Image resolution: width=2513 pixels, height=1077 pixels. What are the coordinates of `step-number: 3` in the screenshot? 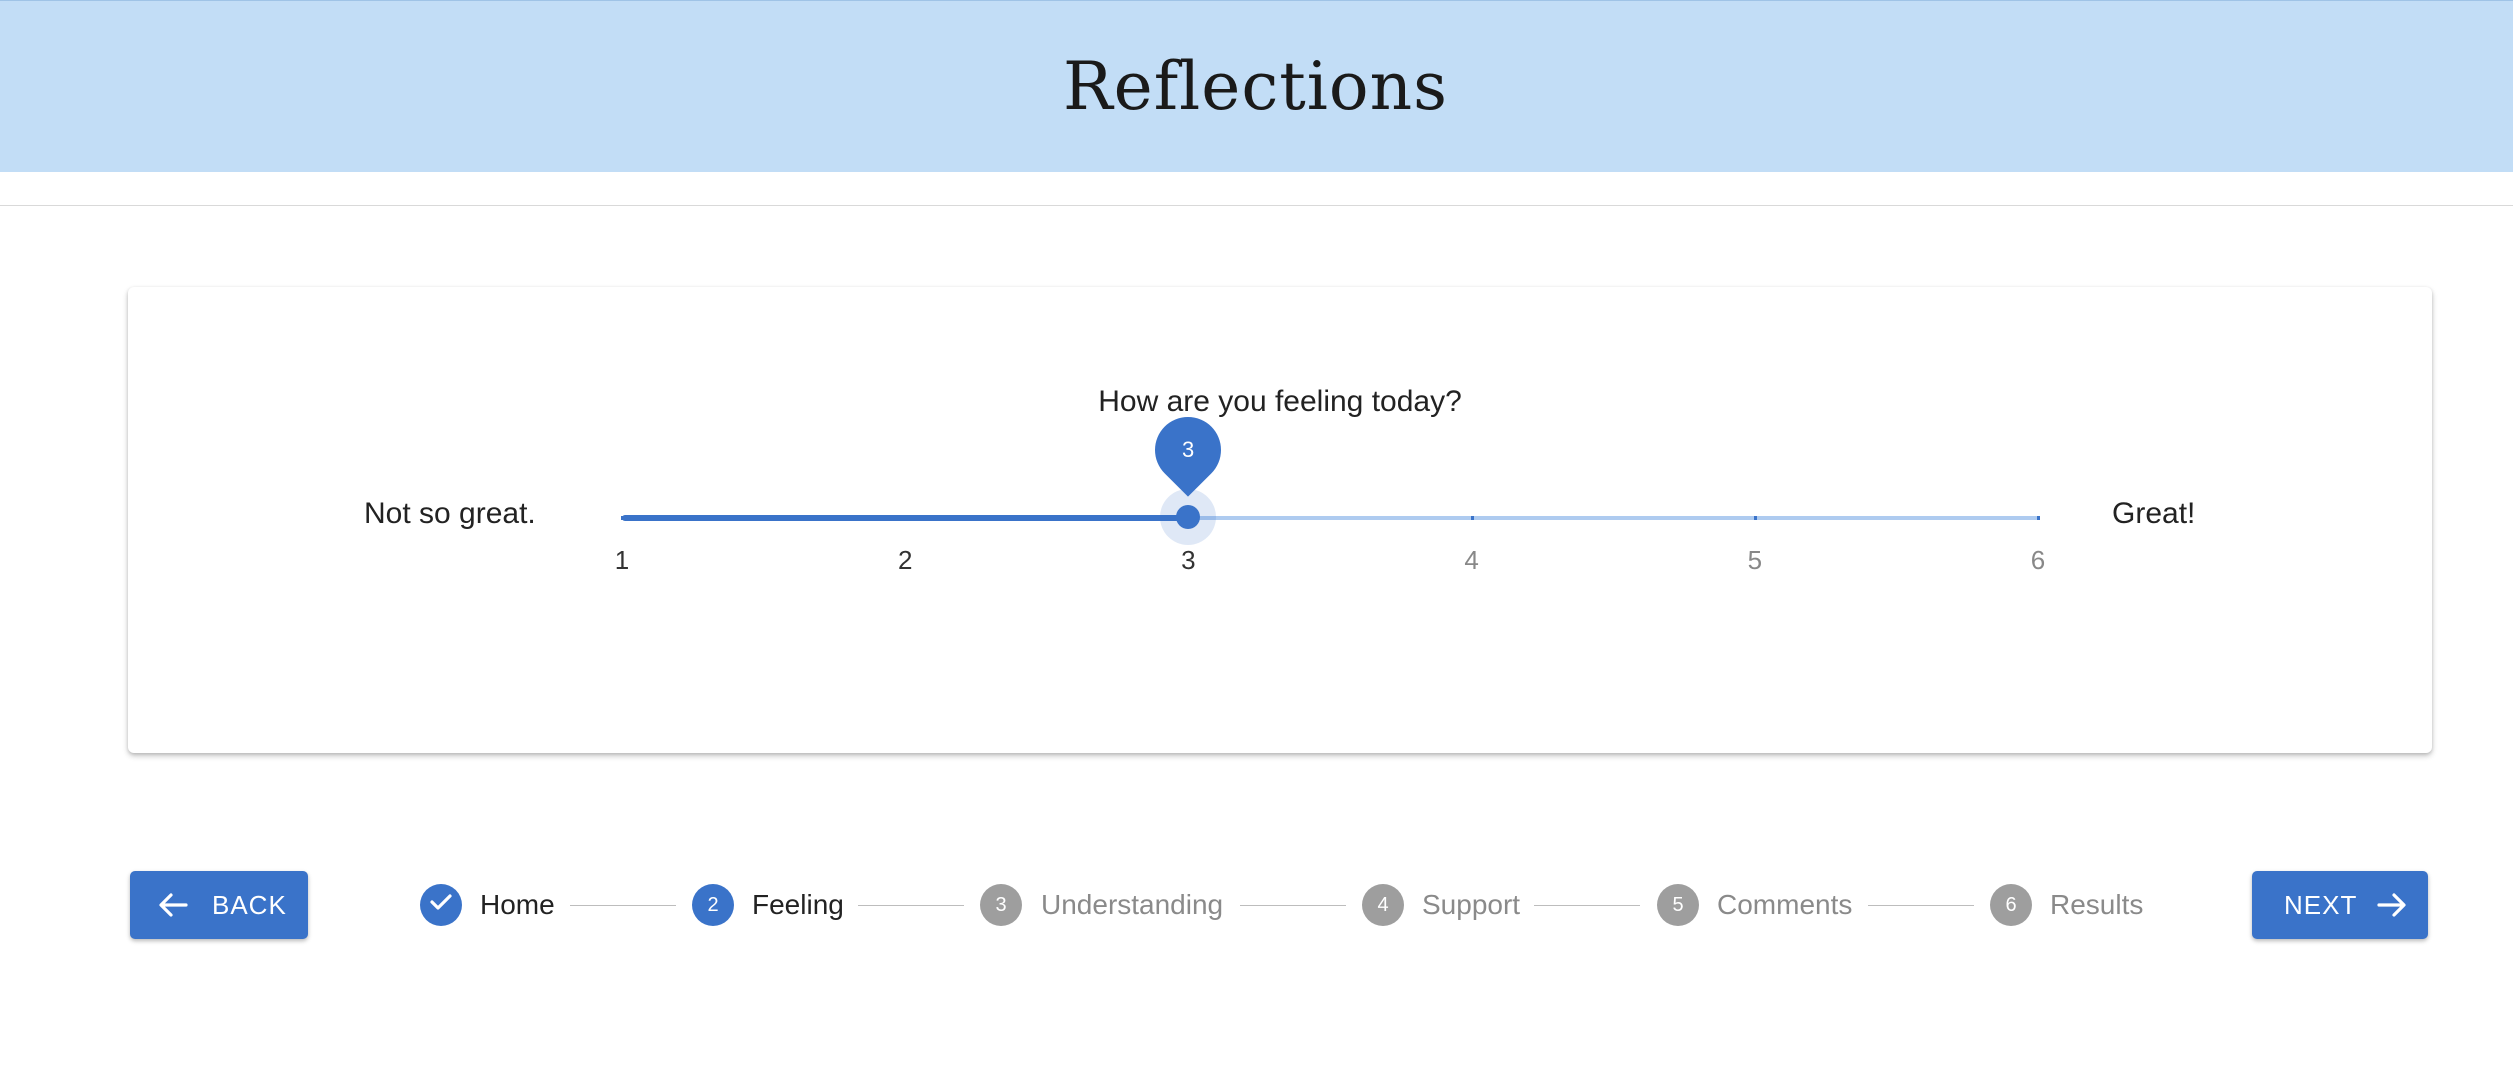 It's located at (1001, 904).